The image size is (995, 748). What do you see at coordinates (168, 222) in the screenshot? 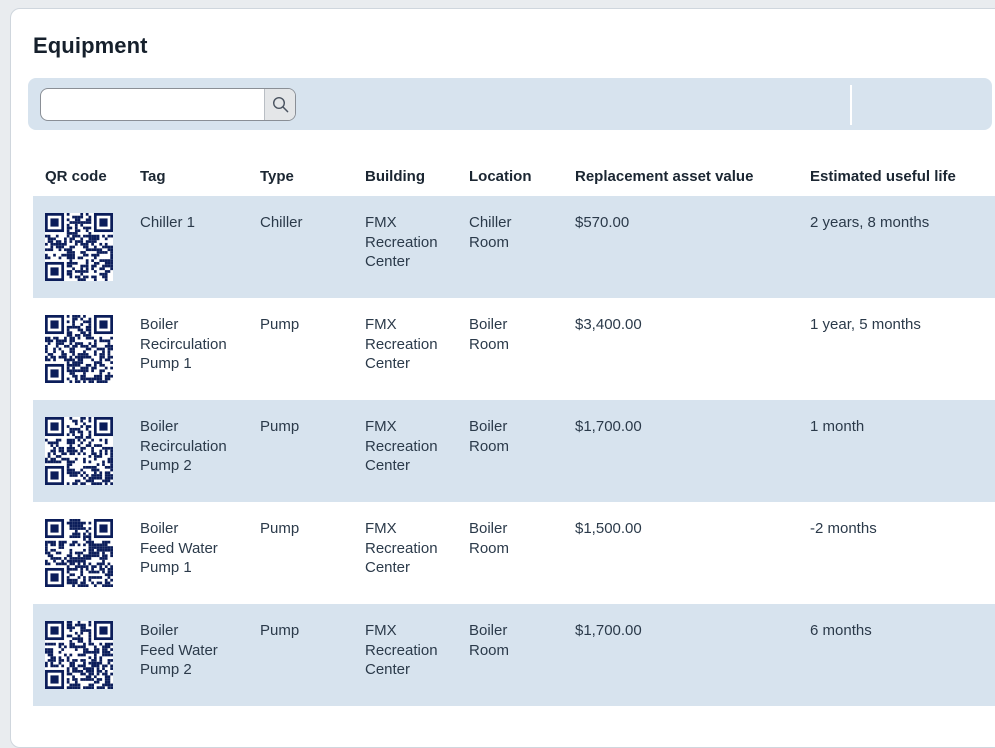
I see `tag-line: Chiller 1` at bounding box center [168, 222].